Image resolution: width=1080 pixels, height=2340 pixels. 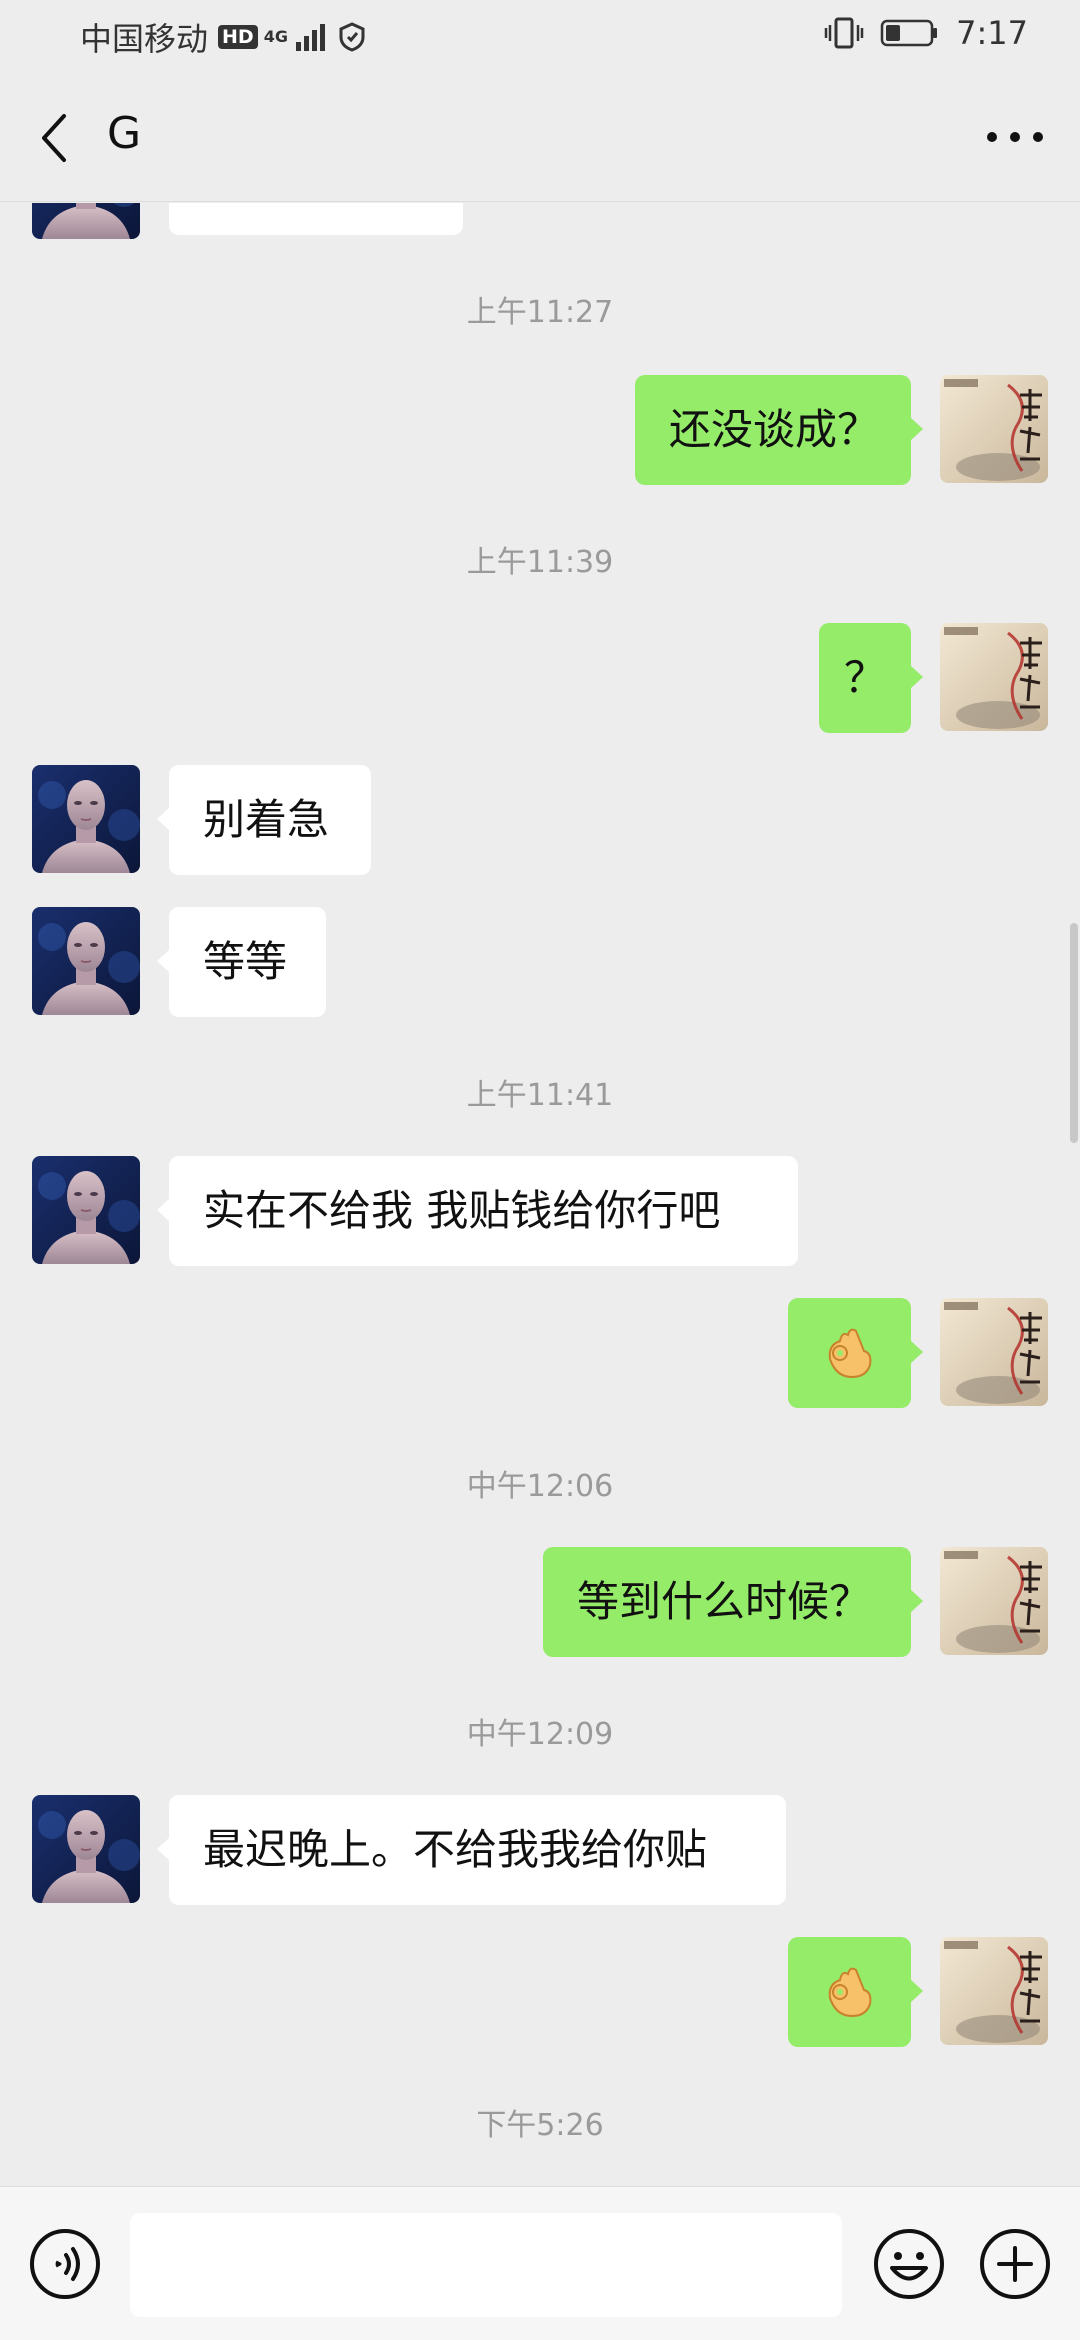 I want to click on vibrate-icon, so click(x=844, y=33).